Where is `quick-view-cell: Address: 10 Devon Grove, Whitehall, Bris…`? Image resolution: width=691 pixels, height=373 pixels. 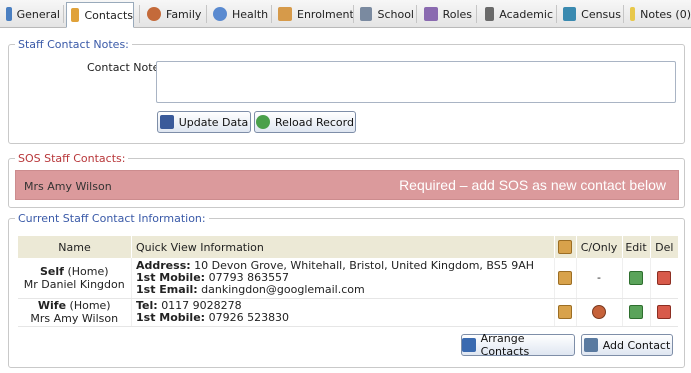
quick-view-cell: Address: 10 Devon Grove, Whitehall, Bris… is located at coordinates (342, 278).